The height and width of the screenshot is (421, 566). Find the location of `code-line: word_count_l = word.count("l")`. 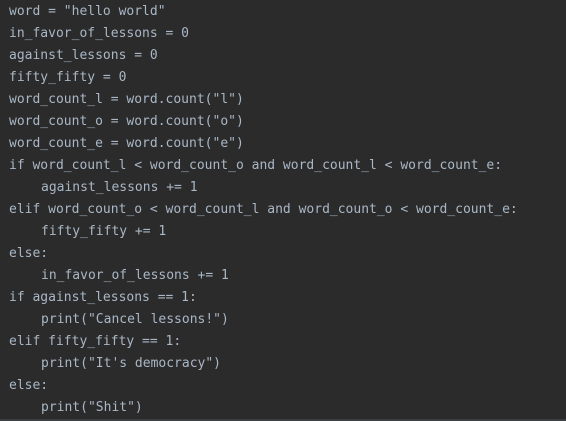

code-line: word_count_l = word.count("l") is located at coordinates (283, 100).